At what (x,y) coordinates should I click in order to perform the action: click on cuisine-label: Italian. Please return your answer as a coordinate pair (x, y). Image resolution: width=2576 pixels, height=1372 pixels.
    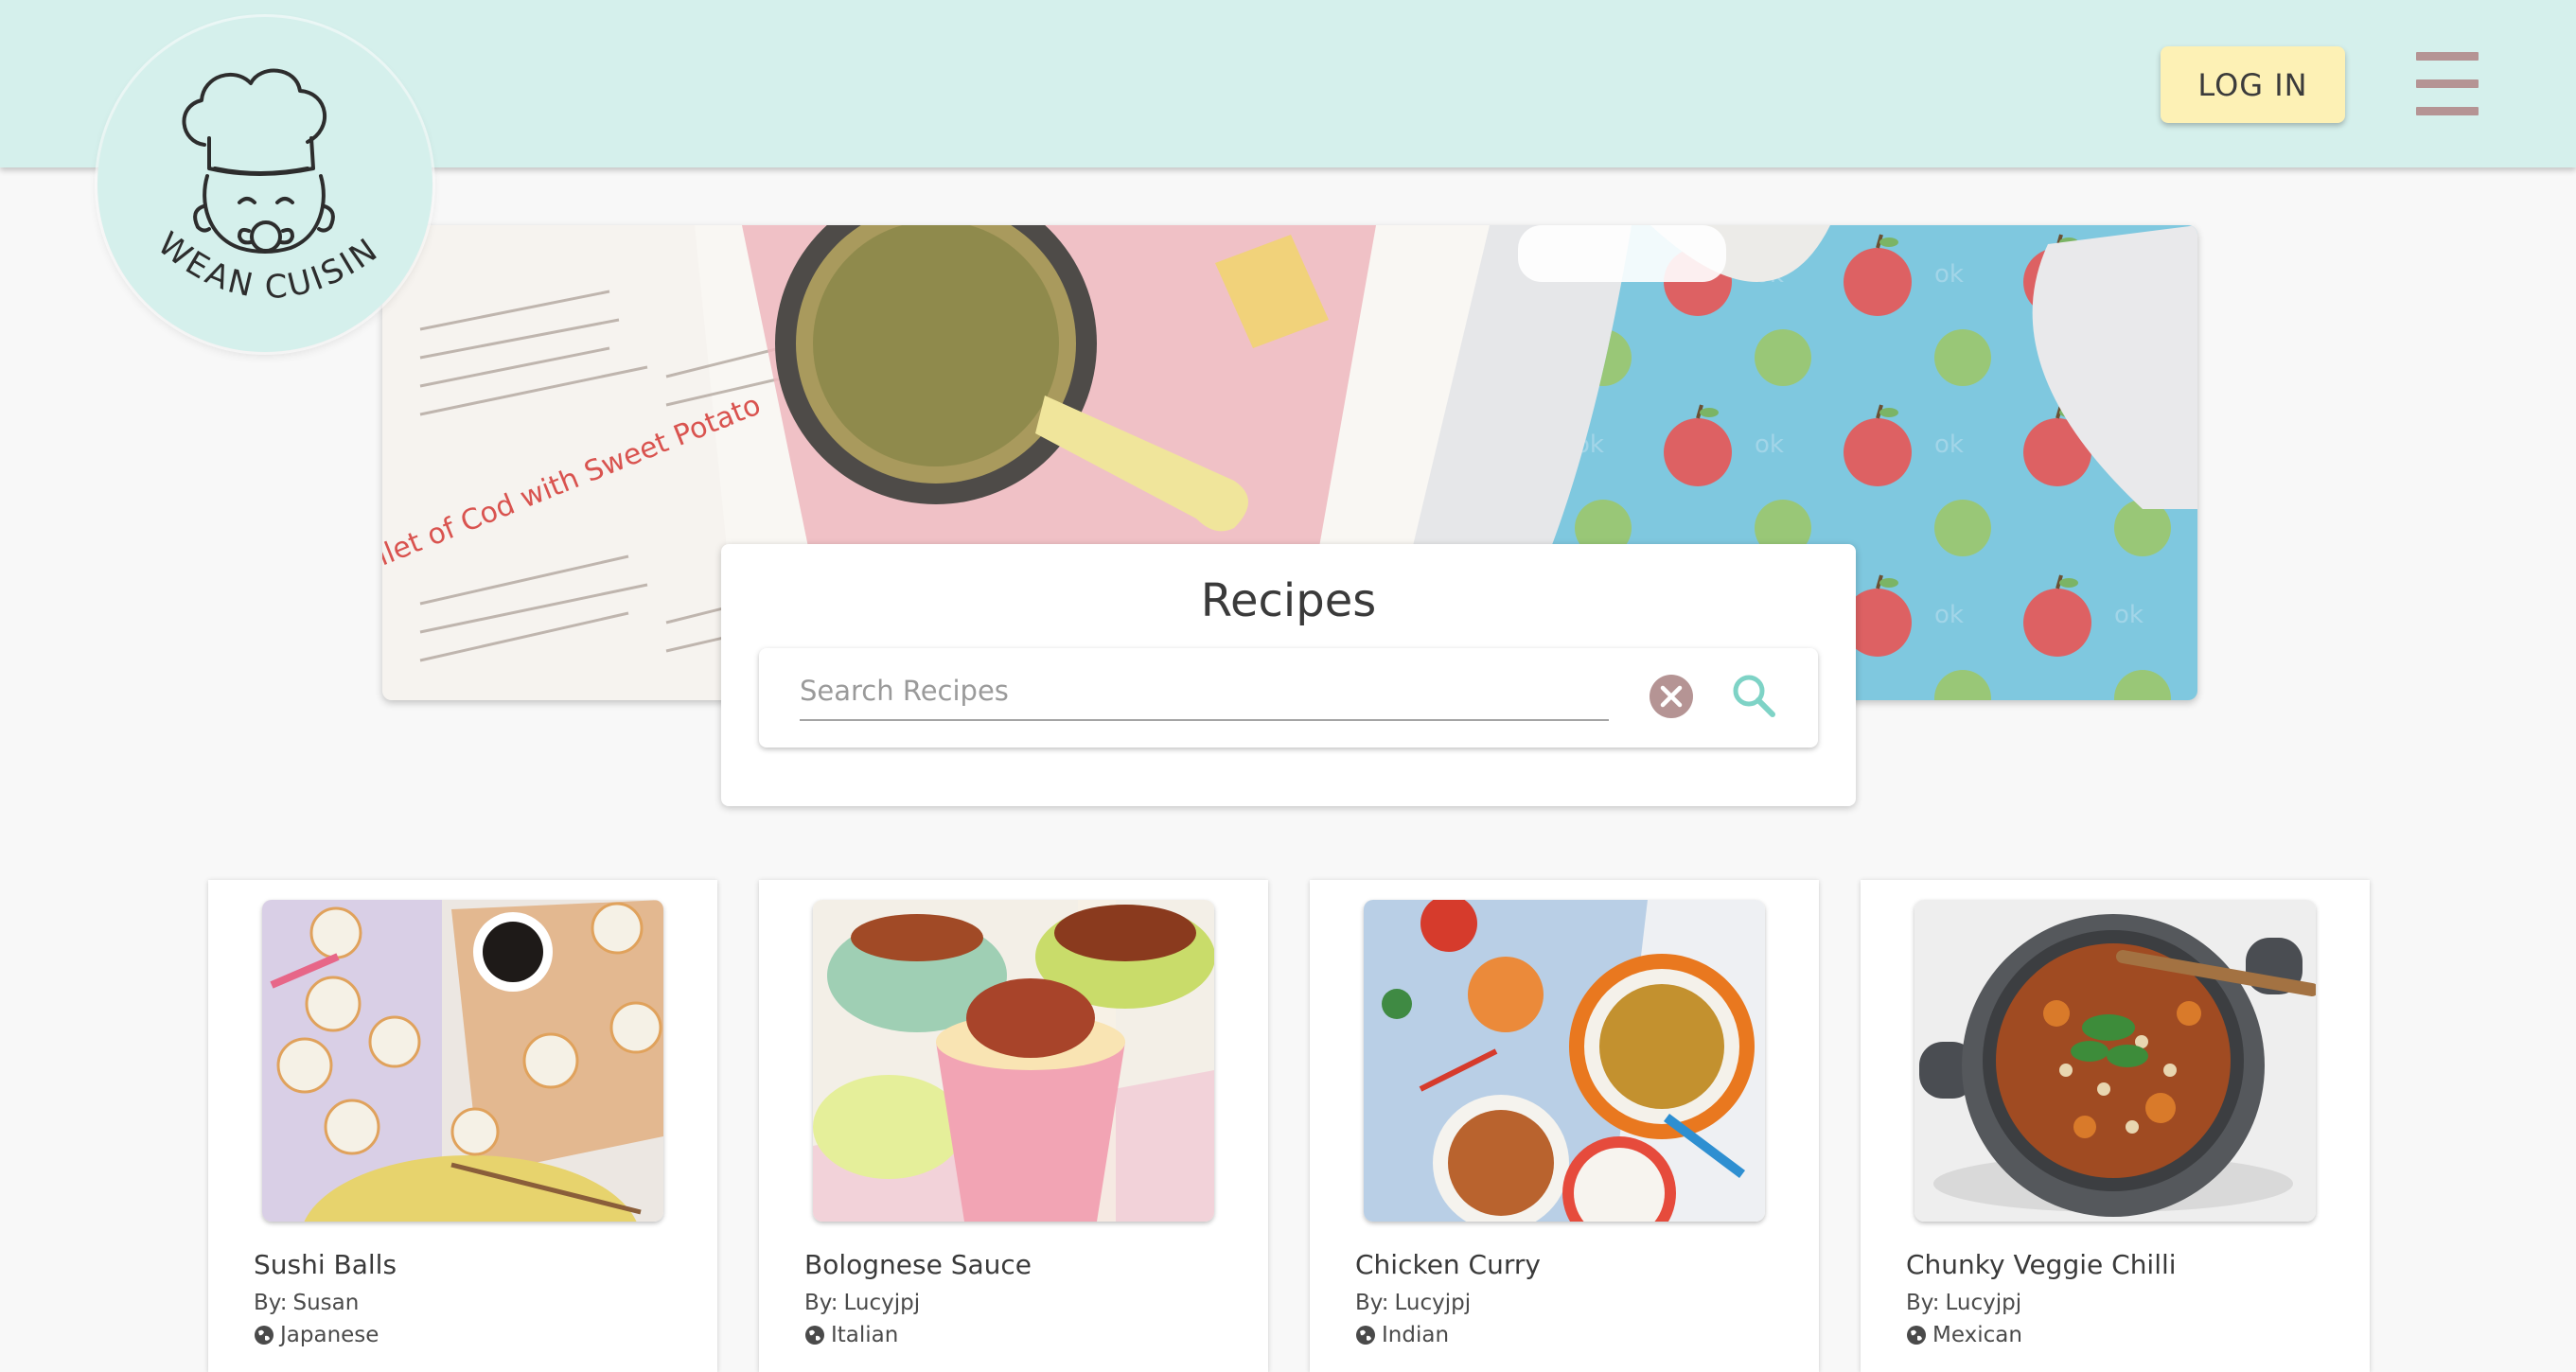
    Looking at the image, I should click on (865, 1335).